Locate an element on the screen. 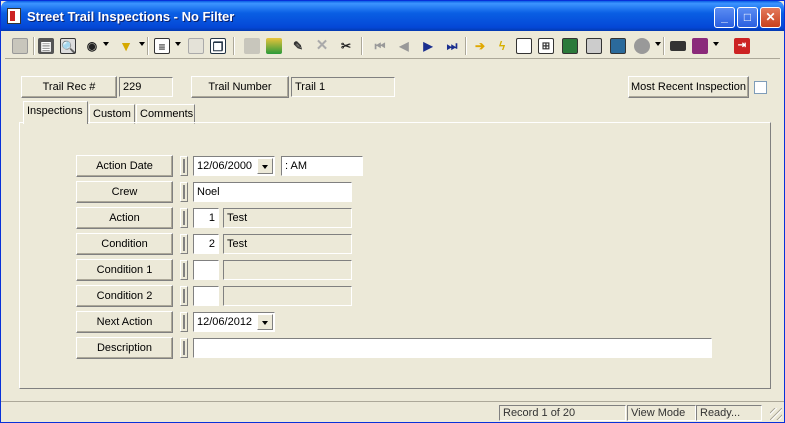  crew-field: Noel is located at coordinates (272, 192).